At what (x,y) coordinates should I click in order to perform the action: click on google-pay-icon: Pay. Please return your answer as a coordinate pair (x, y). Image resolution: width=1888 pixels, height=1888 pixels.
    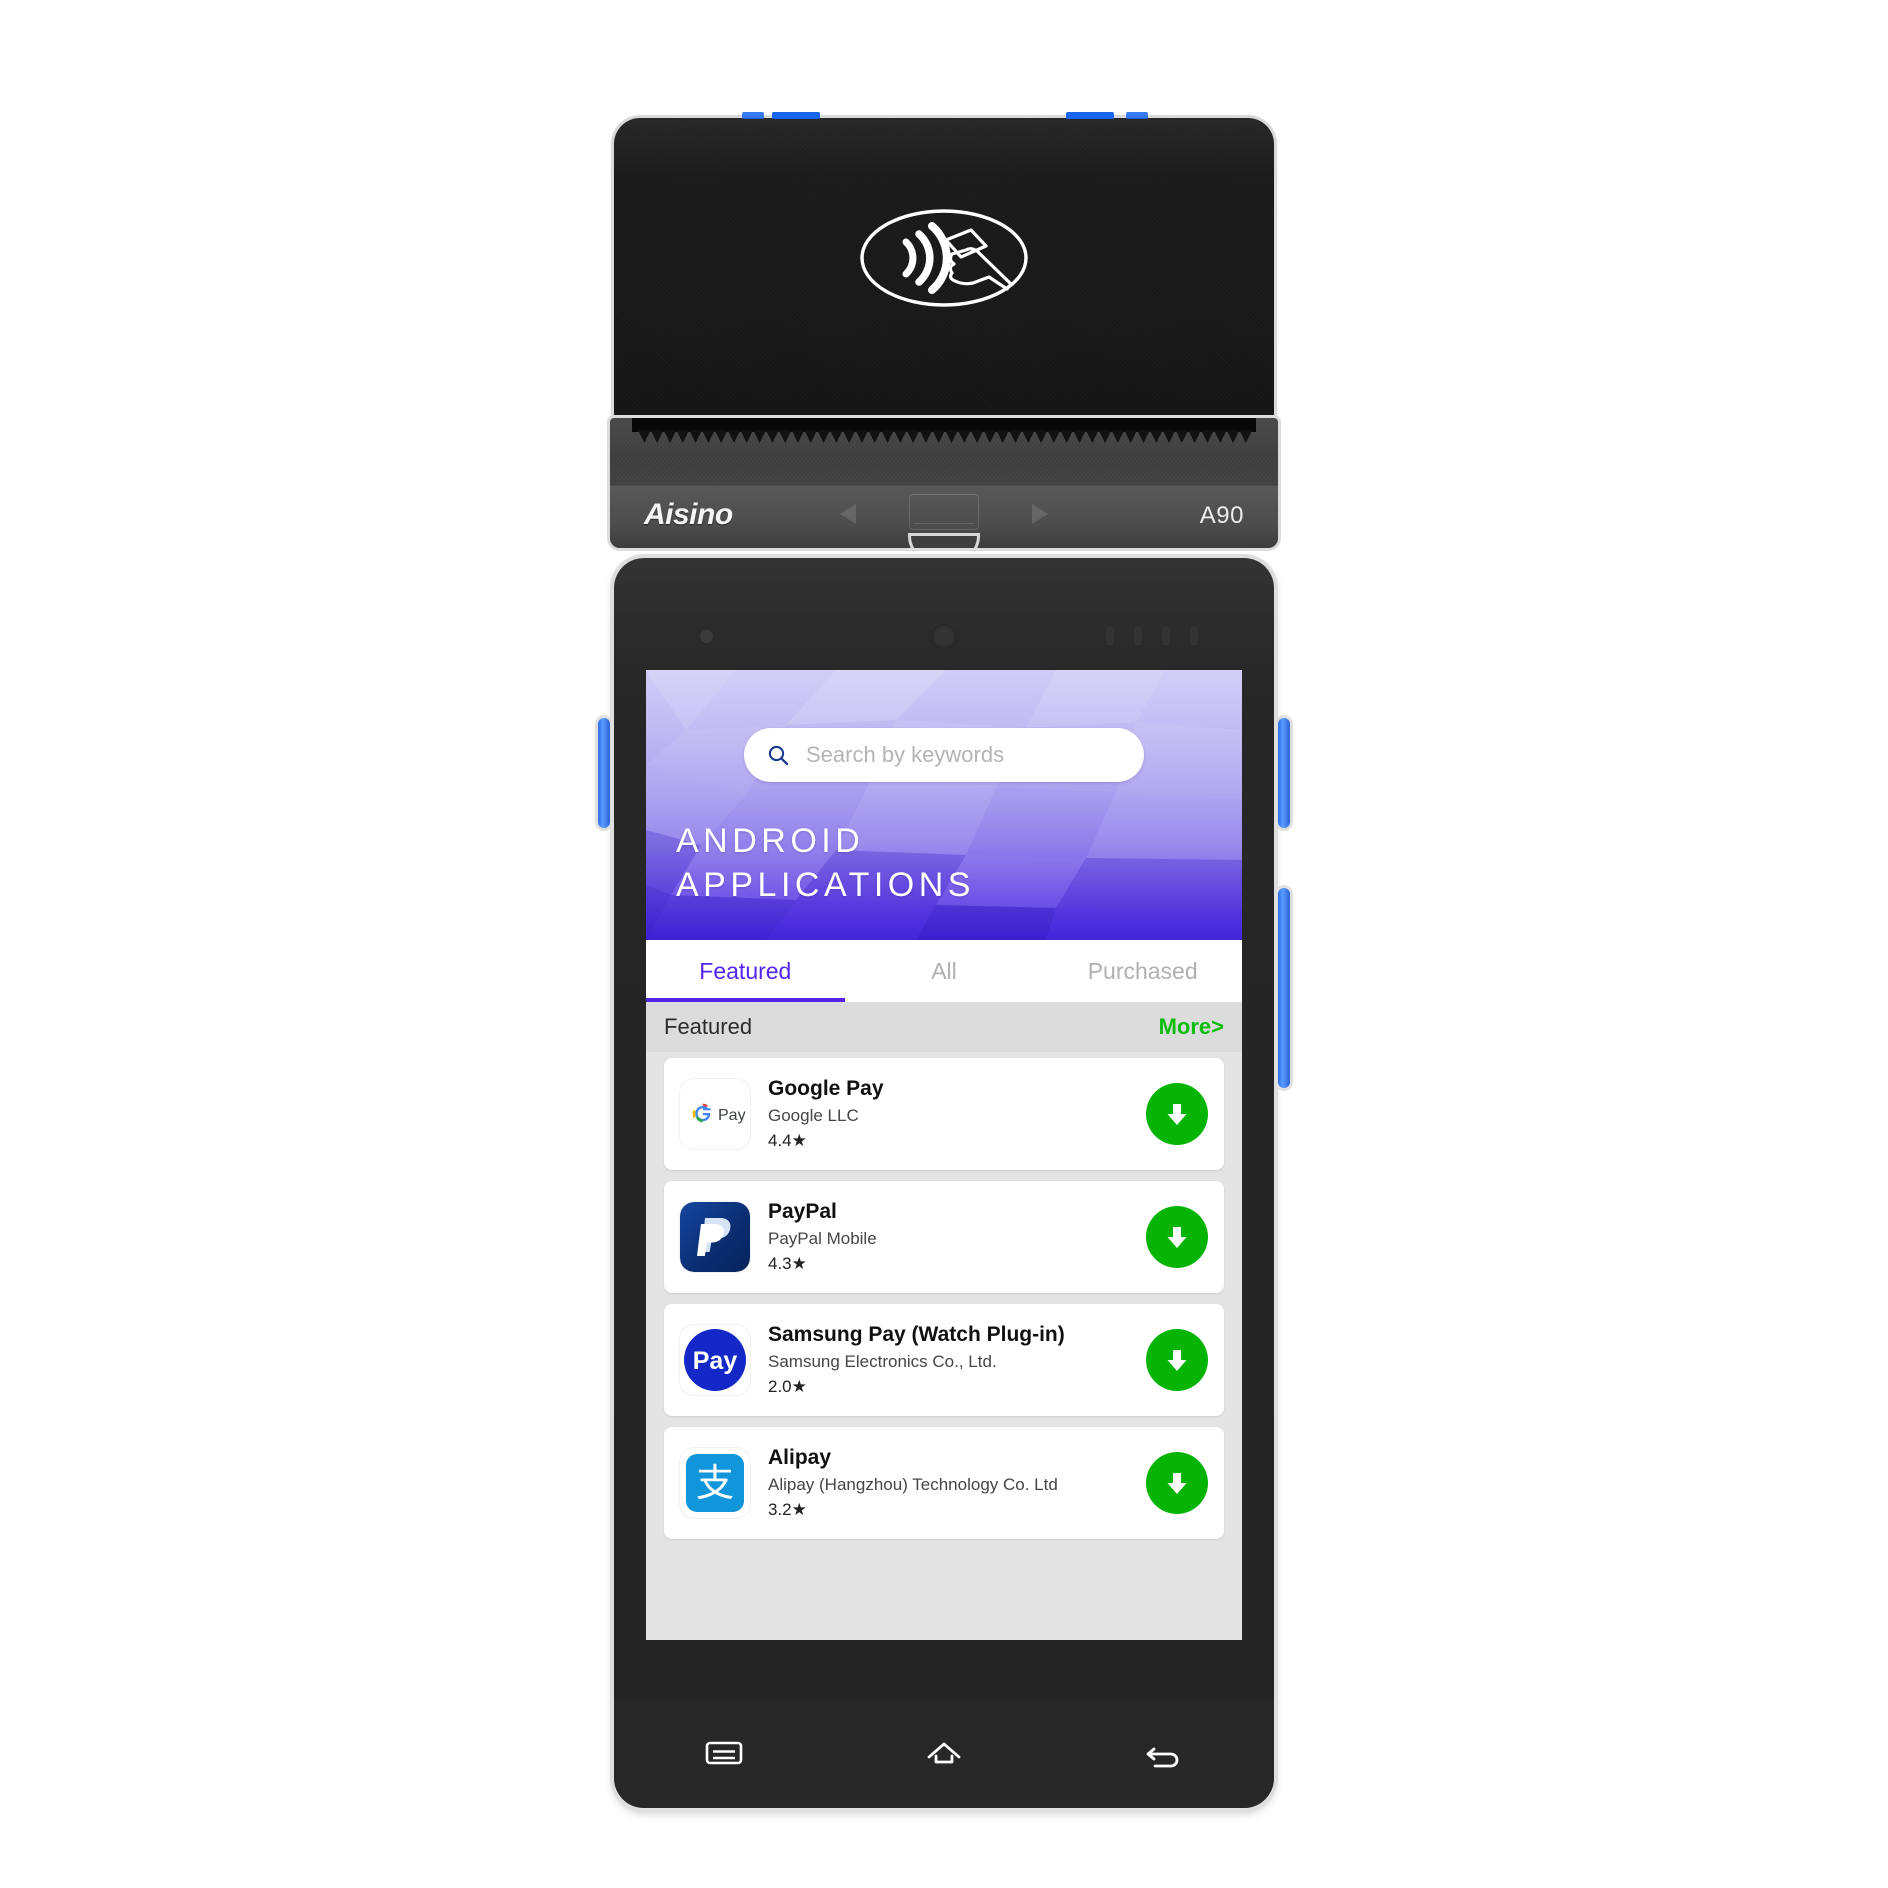
    Looking at the image, I should click on (715, 1114).